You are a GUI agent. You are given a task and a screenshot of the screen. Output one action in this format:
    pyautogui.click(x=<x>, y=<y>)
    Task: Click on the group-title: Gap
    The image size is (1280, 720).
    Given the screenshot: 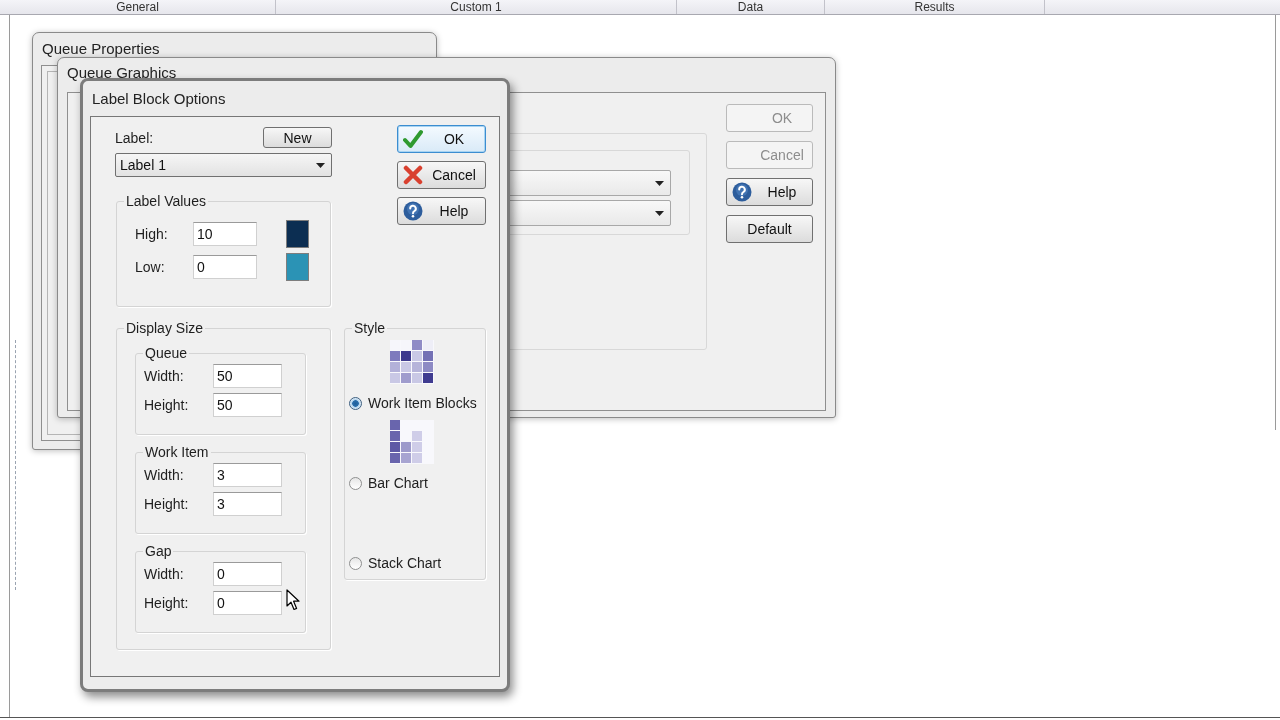 What is the action you would take?
    pyautogui.click(x=158, y=551)
    